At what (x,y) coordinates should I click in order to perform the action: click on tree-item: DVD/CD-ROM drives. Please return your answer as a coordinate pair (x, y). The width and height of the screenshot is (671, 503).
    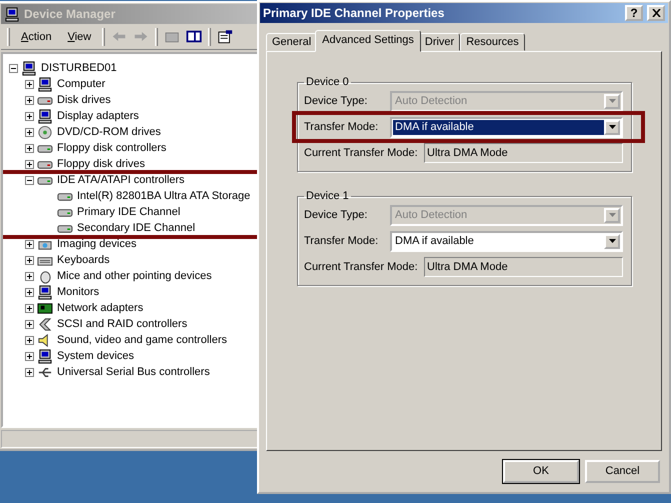
    Looking at the image, I should click on (109, 132).